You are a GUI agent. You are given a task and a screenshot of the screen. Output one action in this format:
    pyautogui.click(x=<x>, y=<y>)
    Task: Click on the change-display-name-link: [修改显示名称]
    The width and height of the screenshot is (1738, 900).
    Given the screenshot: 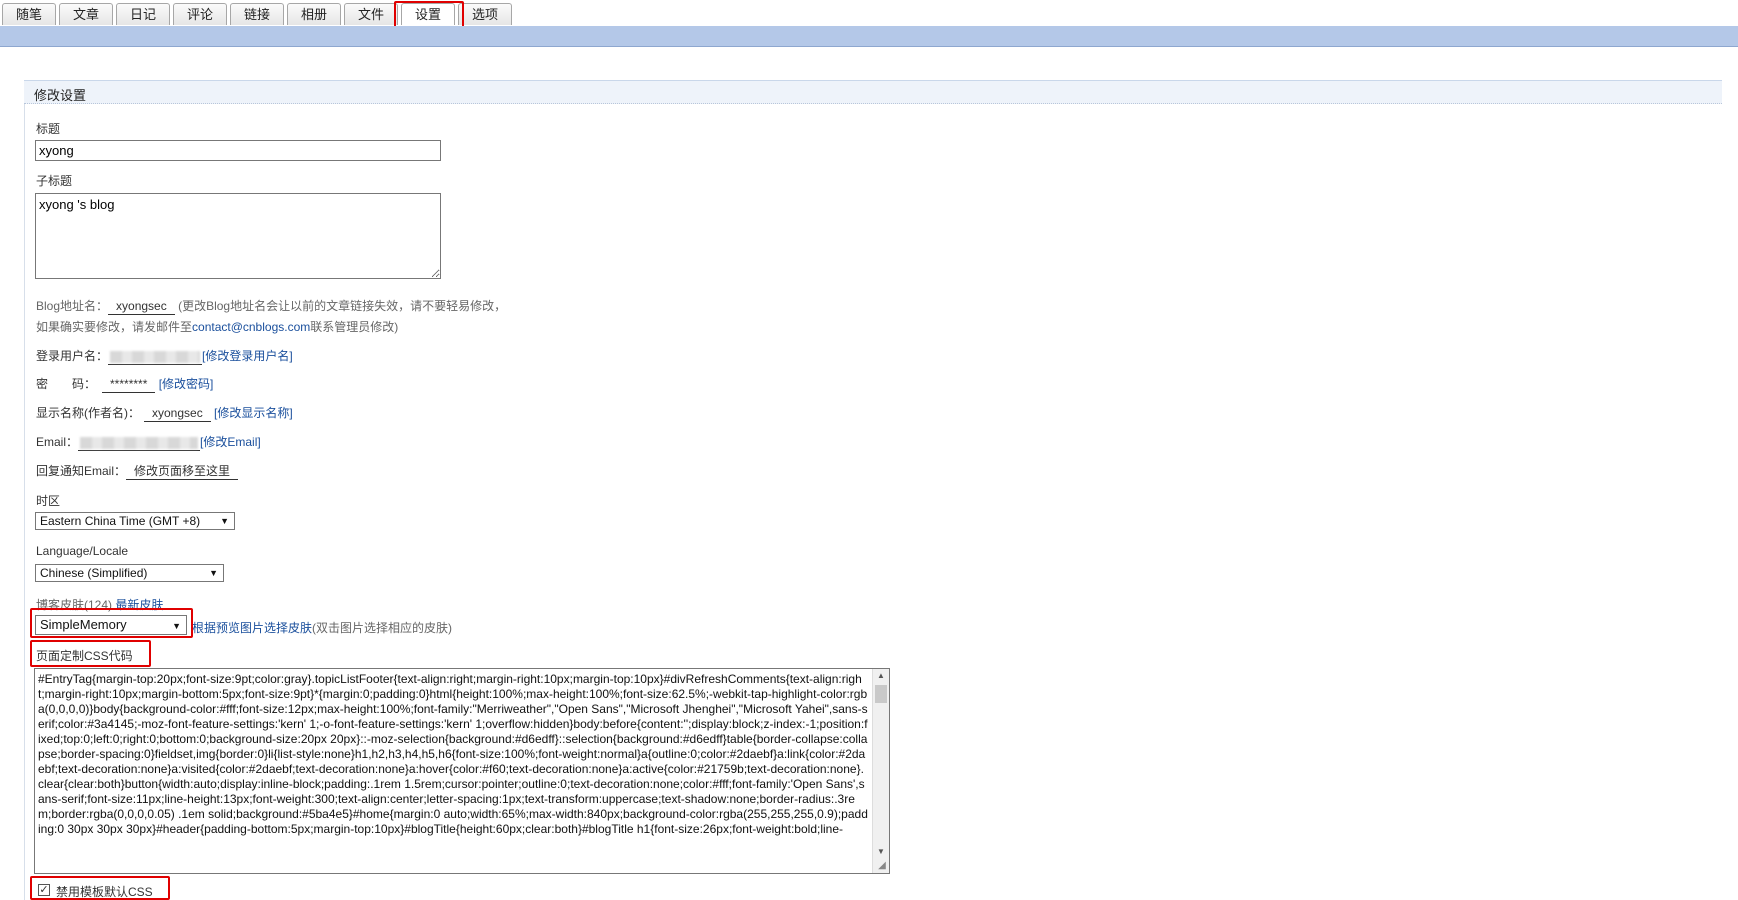 What is the action you would take?
    pyautogui.click(x=253, y=413)
    